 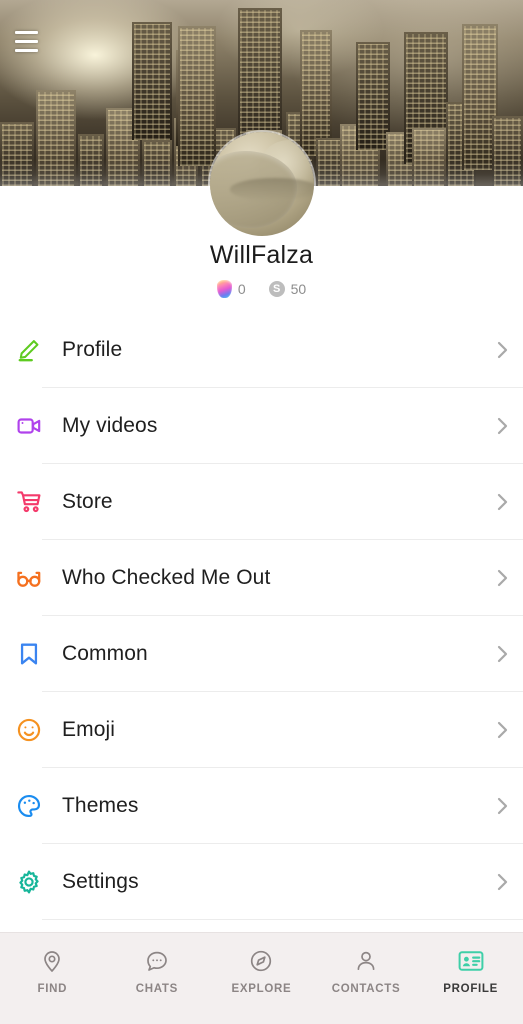 I want to click on location-pin-icon, so click(x=52, y=961).